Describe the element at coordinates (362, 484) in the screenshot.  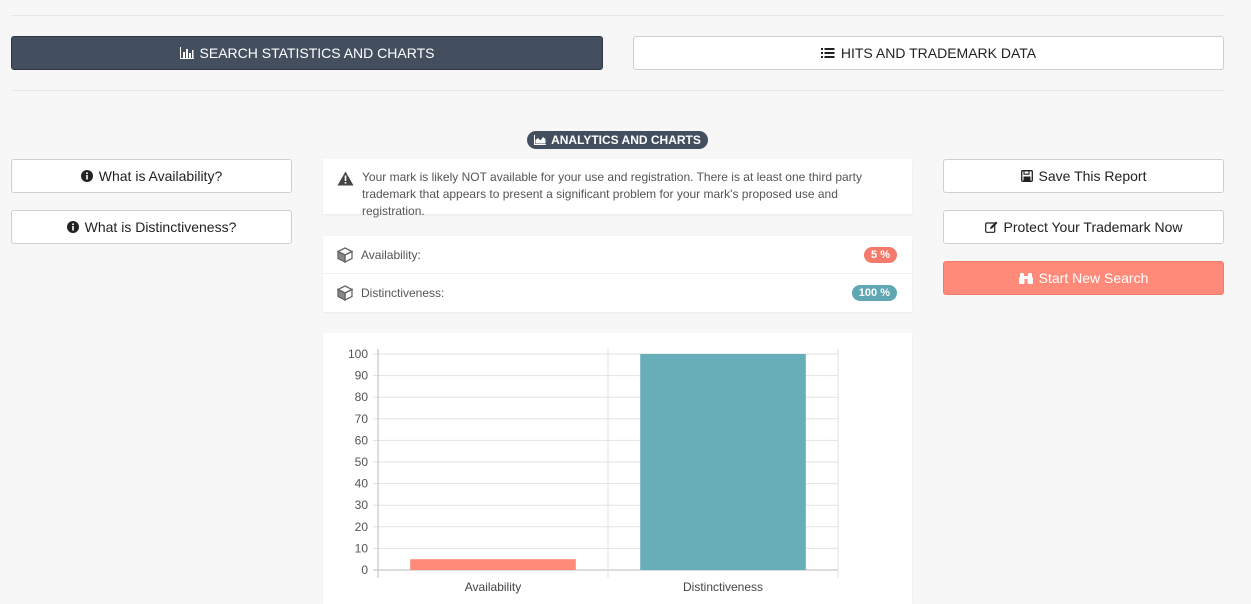
I see `y-tick-label: 40` at that location.